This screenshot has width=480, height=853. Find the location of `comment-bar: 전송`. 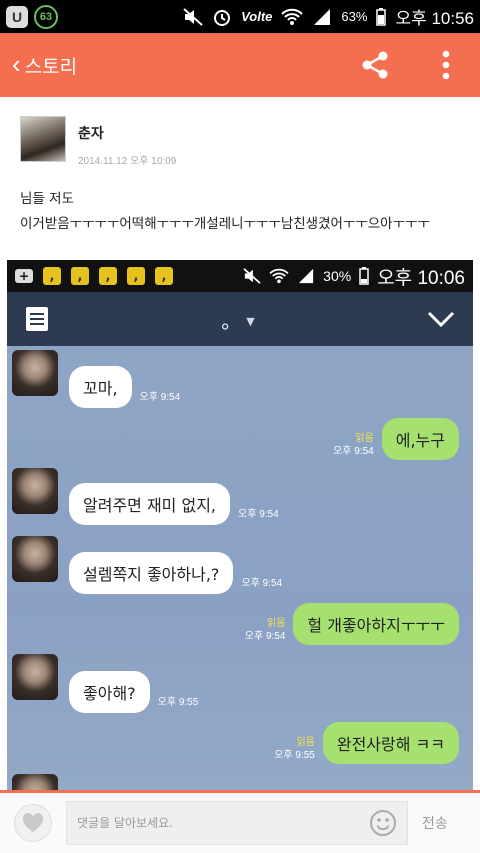

comment-bar: 전송 is located at coordinates (240, 821).